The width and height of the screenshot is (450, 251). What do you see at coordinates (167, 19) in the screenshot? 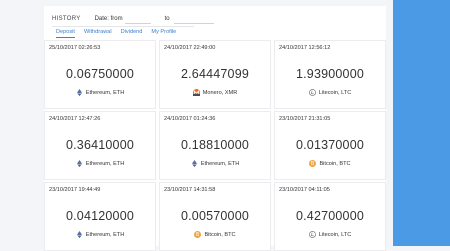
I see `date-to-label: to` at bounding box center [167, 19].